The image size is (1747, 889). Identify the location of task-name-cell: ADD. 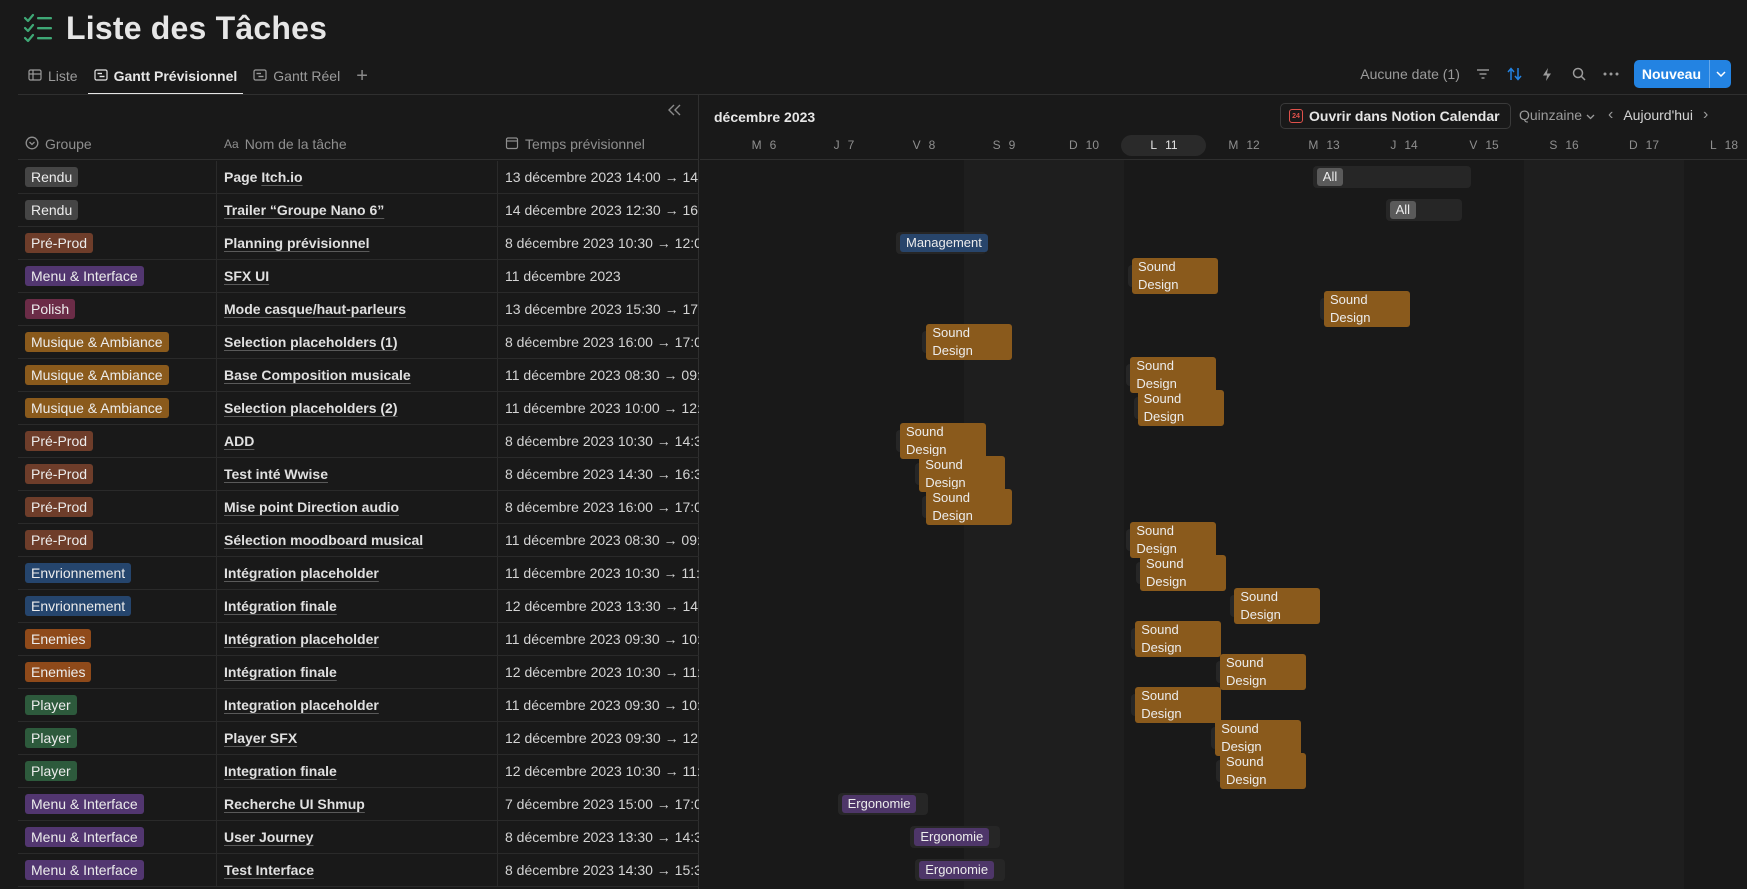
(357, 441).